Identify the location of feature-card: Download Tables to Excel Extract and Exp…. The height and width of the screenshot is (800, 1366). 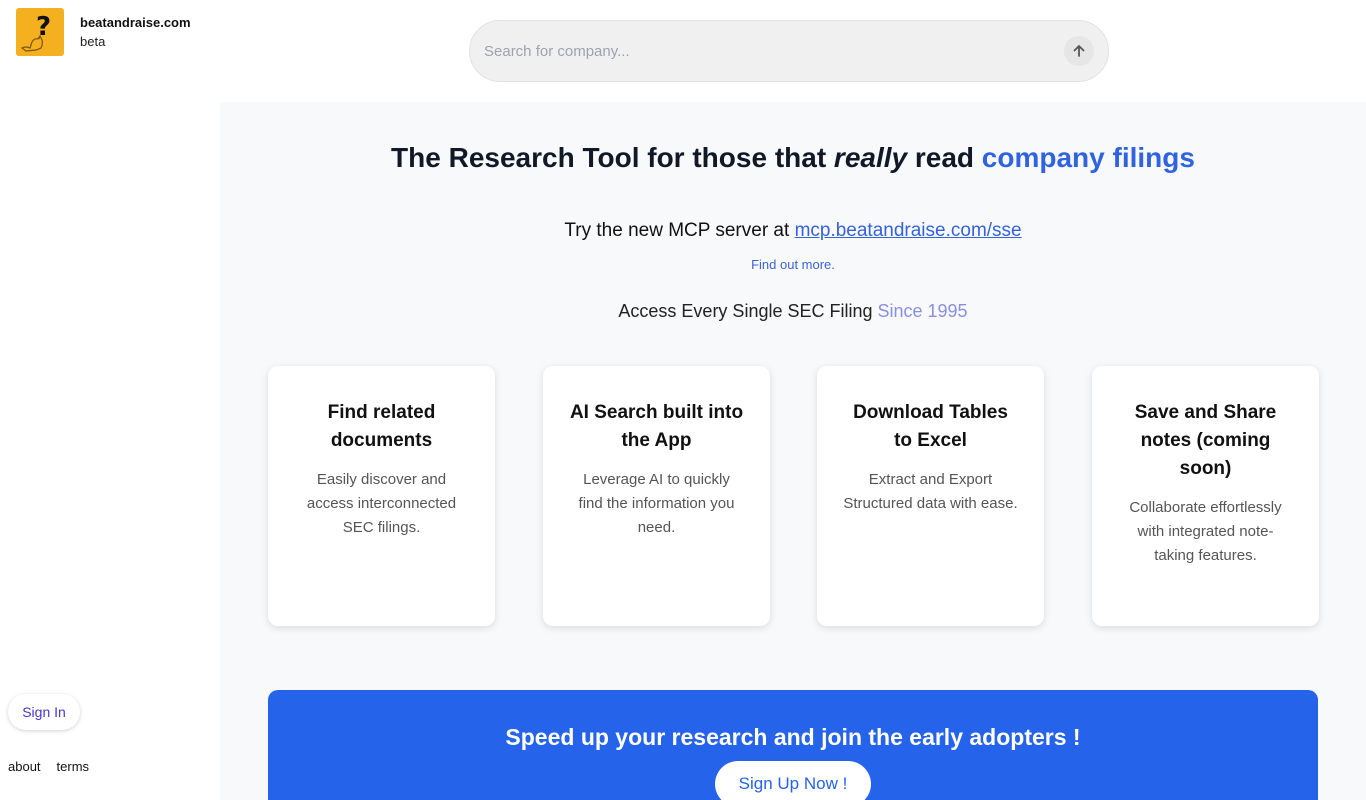
(930, 496).